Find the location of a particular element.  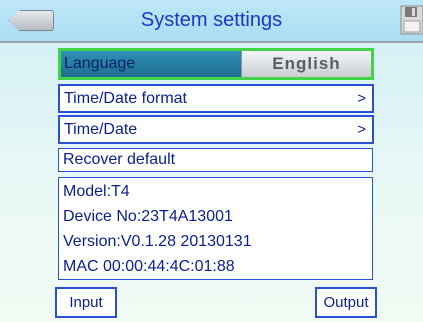

page-title: System settings is located at coordinates (211, 20).